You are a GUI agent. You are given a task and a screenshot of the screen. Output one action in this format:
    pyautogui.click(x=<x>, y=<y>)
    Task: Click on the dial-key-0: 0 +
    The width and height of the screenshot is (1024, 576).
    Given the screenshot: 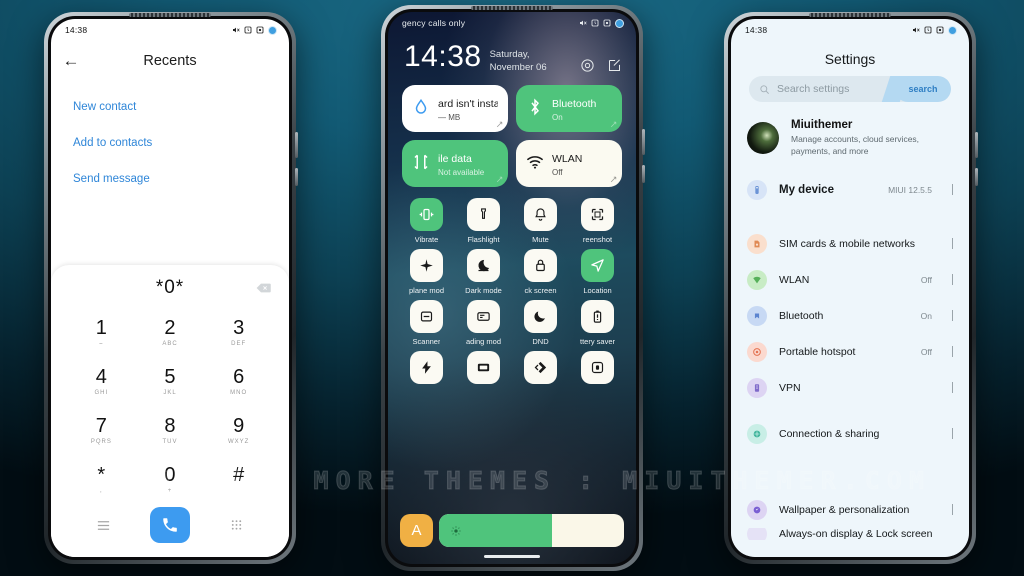 What is the action you would take?
    pyautogui.click(x=170, y=479)
    